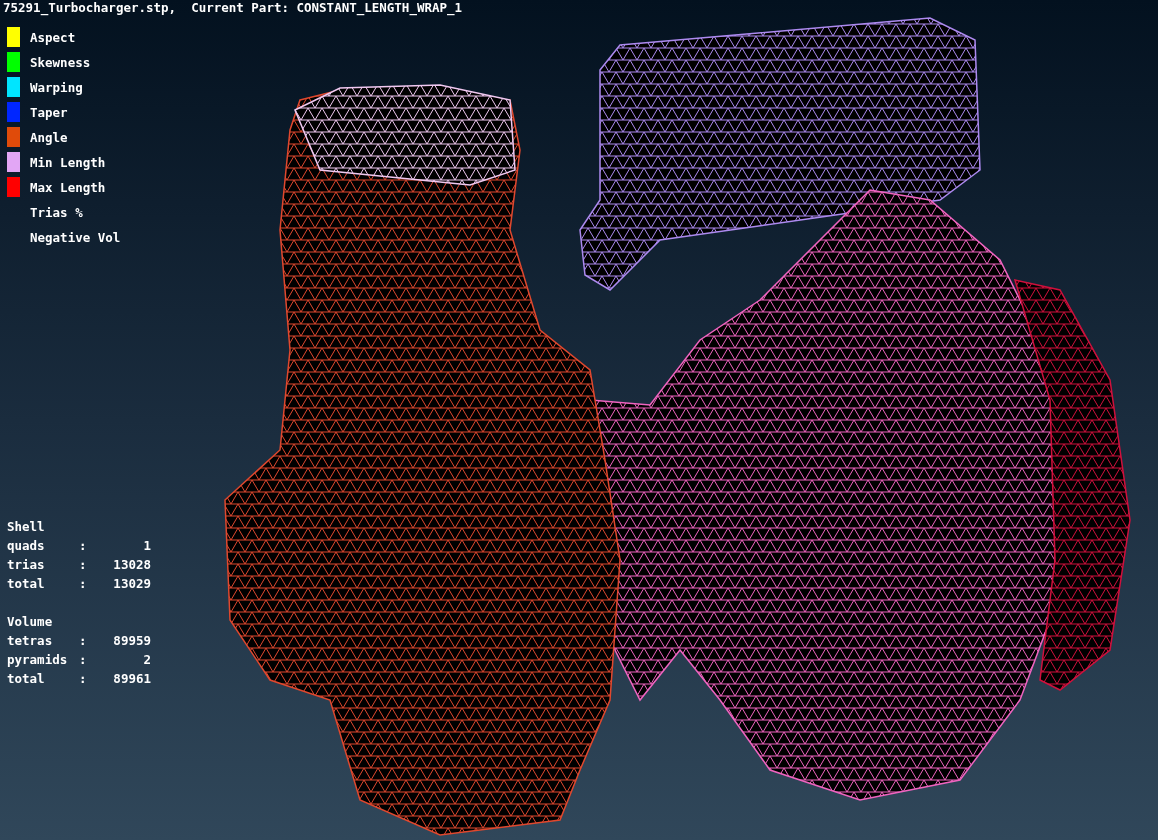  I want to click on stats-value: 2, so click(146, 660).